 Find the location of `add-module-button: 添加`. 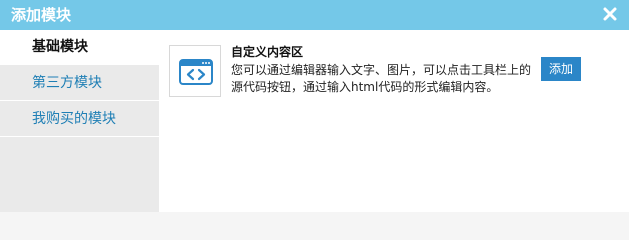

add-module-button: 添加 is located at coordinates (561, 69).